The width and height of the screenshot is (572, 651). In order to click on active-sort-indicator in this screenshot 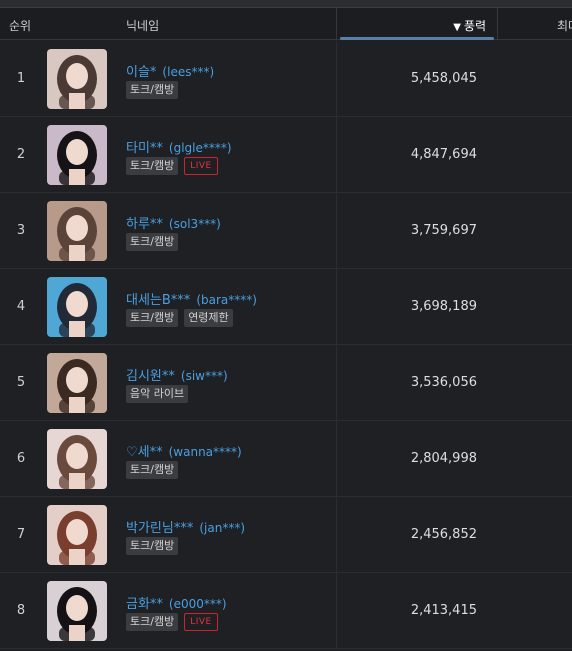, I will do `click(417, 38)`.